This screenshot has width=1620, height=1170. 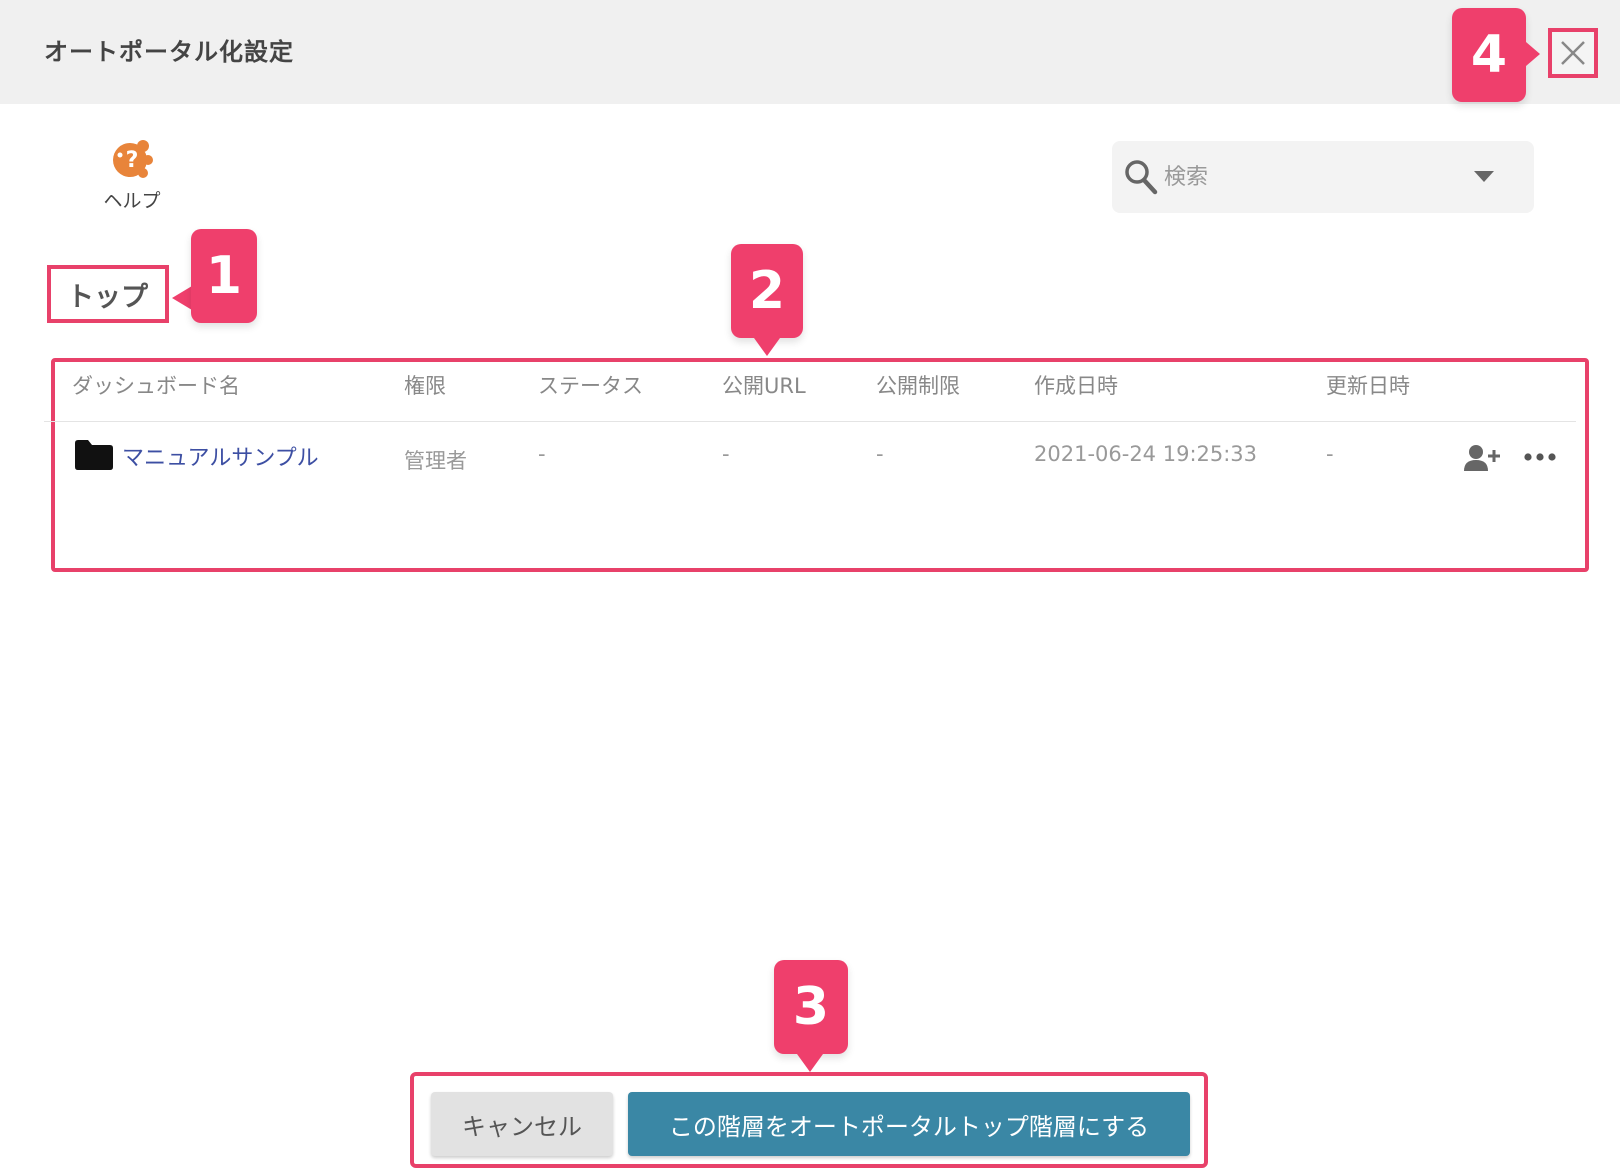 What do you see at coordinates (156, 385) in the screenshot?
I see `column-header-name: ダッシュボード名` at bounding box center [156, 385].